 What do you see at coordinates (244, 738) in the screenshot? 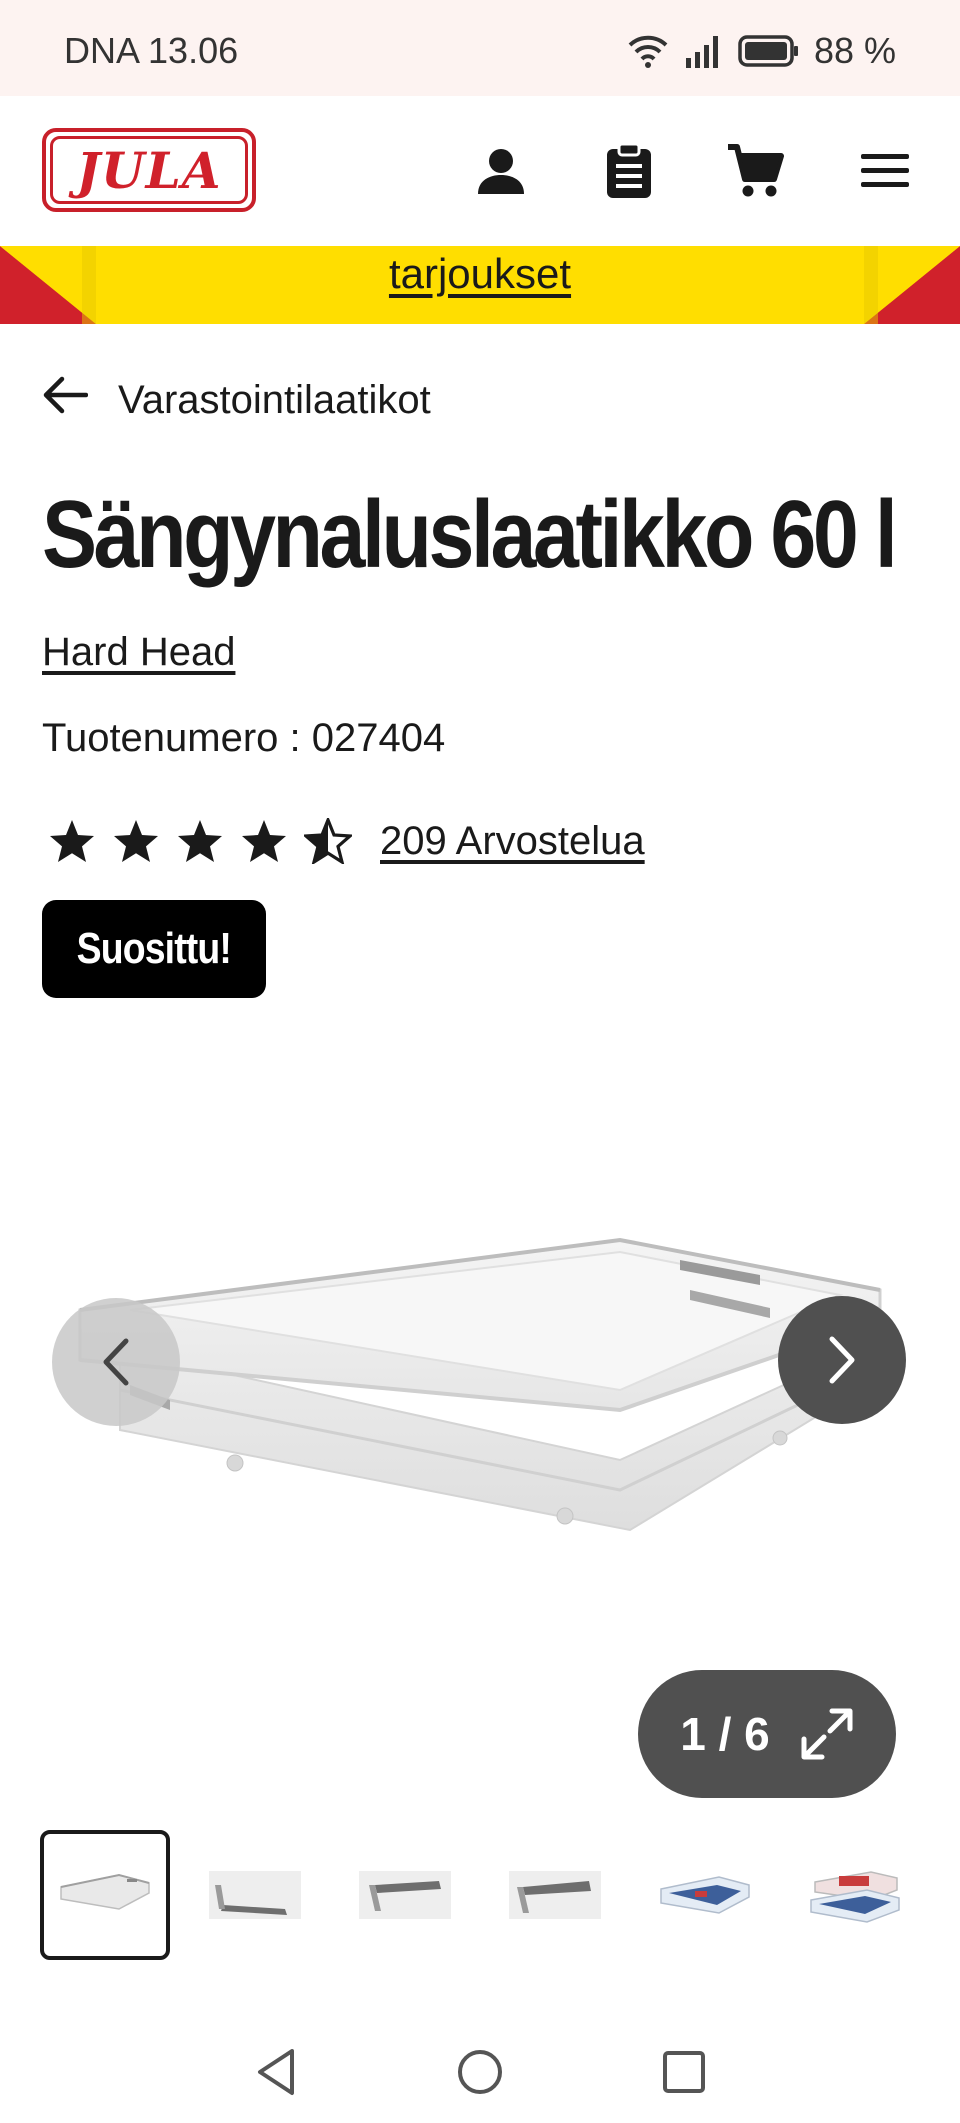
I see `product-number: Tuotenumero : 027404` at bounding box center [244, 738].